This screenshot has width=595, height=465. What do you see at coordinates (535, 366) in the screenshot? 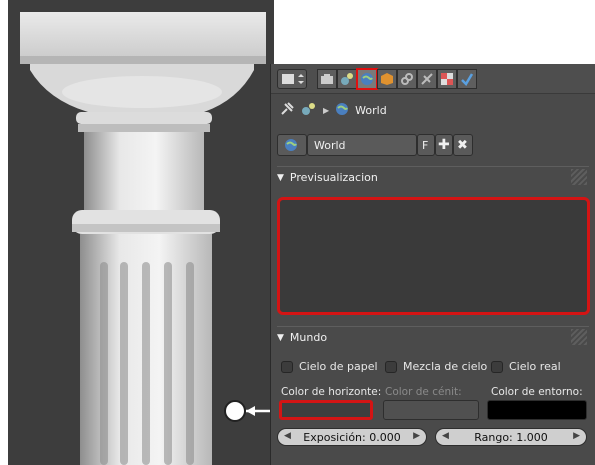
I see `real-sky-label: Cielo real` at bounding box center [535, 366].